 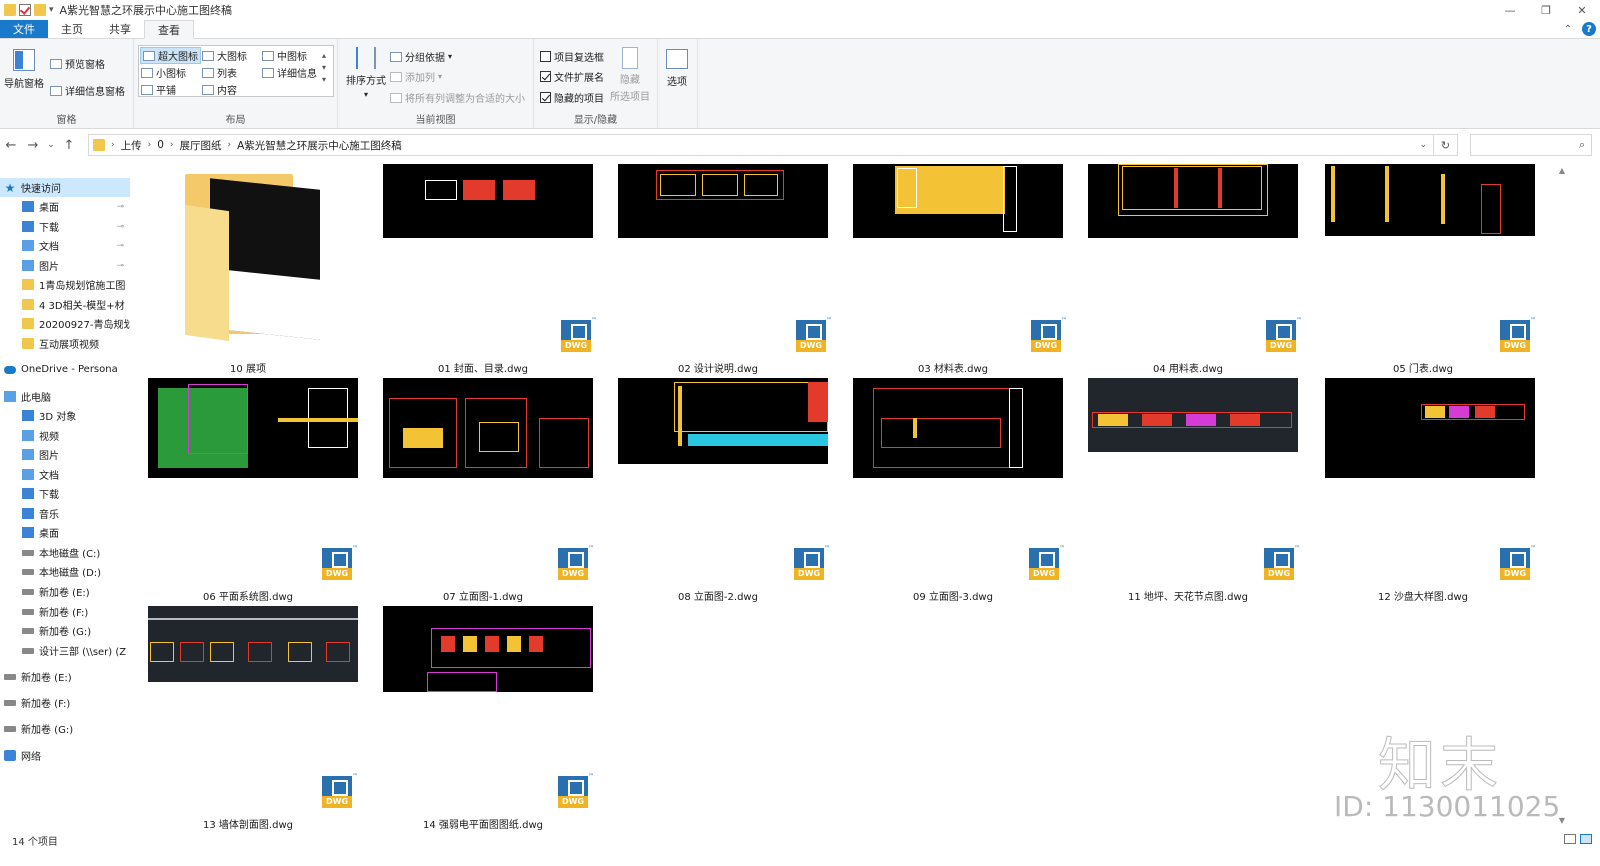 What do you see at coordinates (69, 145) in the screenshot?
I see `up-icon: ↑` at bounding box center [69, 145].